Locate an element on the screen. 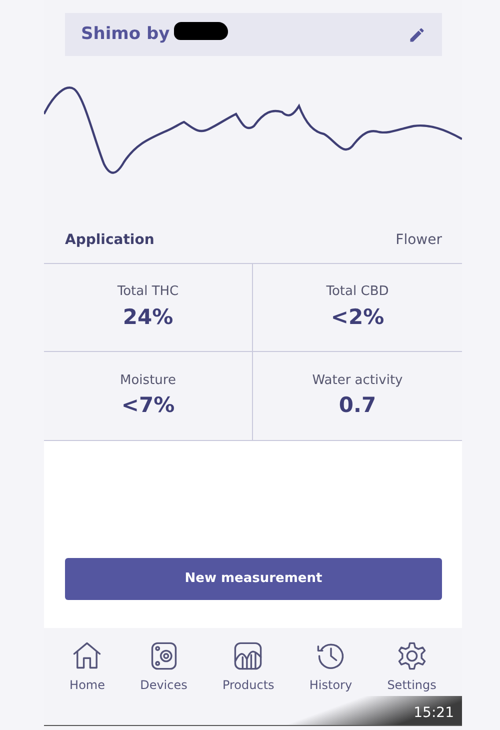 Image resolution: width=500 pixels, height=730 pixels. chart-icon is located at coordinates (248, 656).